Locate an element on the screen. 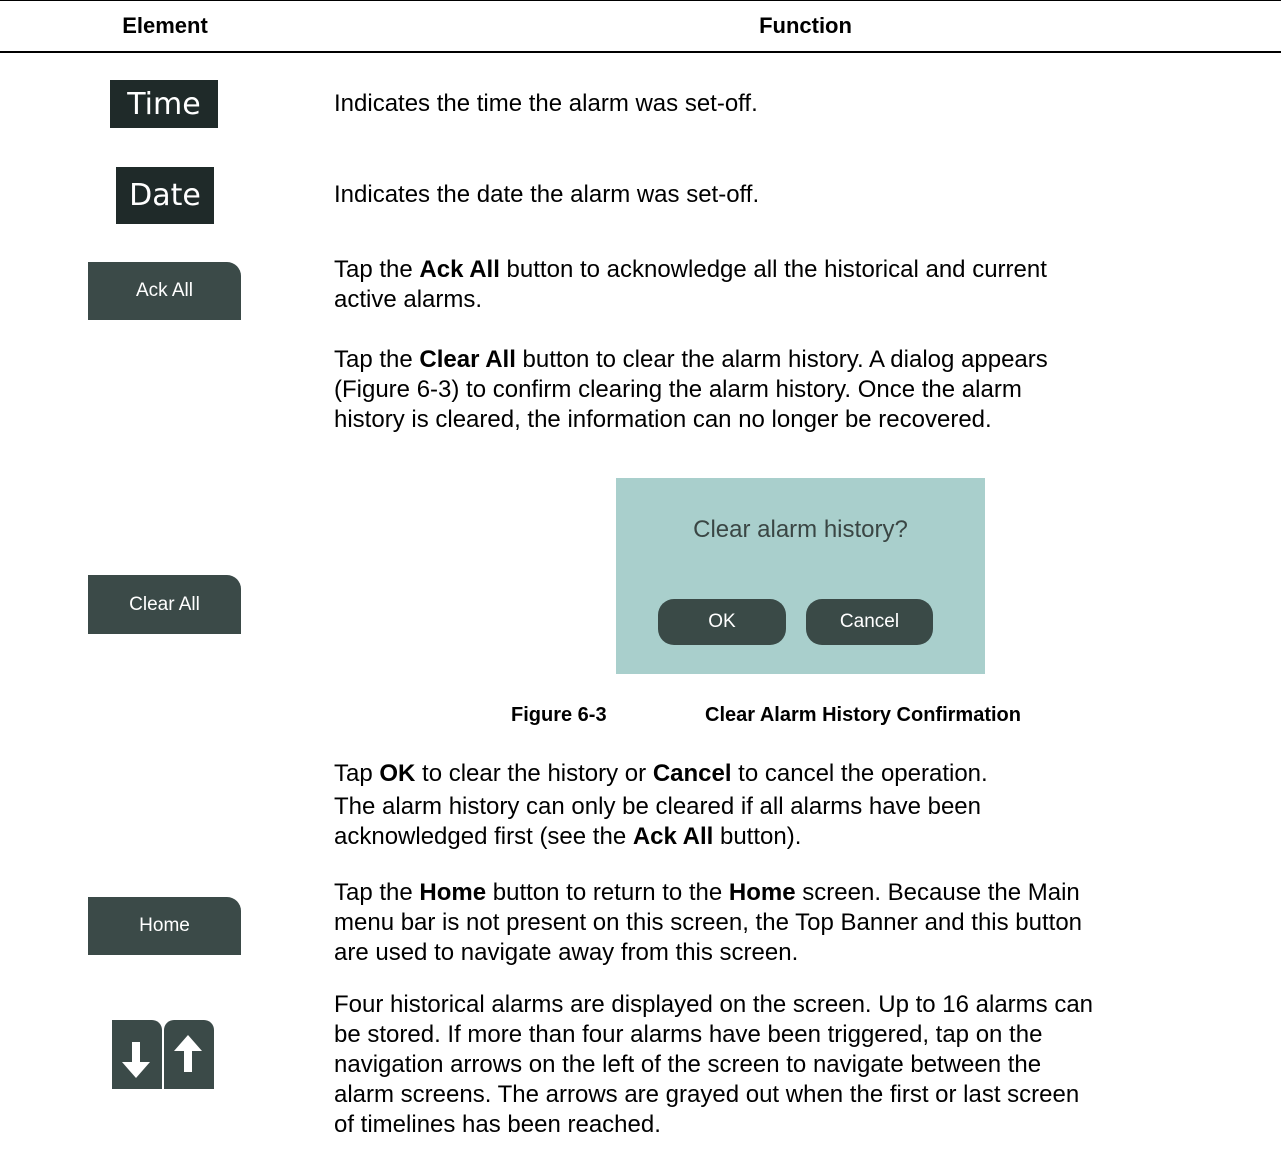 This screenshot has height=1157, width=1281. navigation-arrows-image is located at coordinates (164, 1054).